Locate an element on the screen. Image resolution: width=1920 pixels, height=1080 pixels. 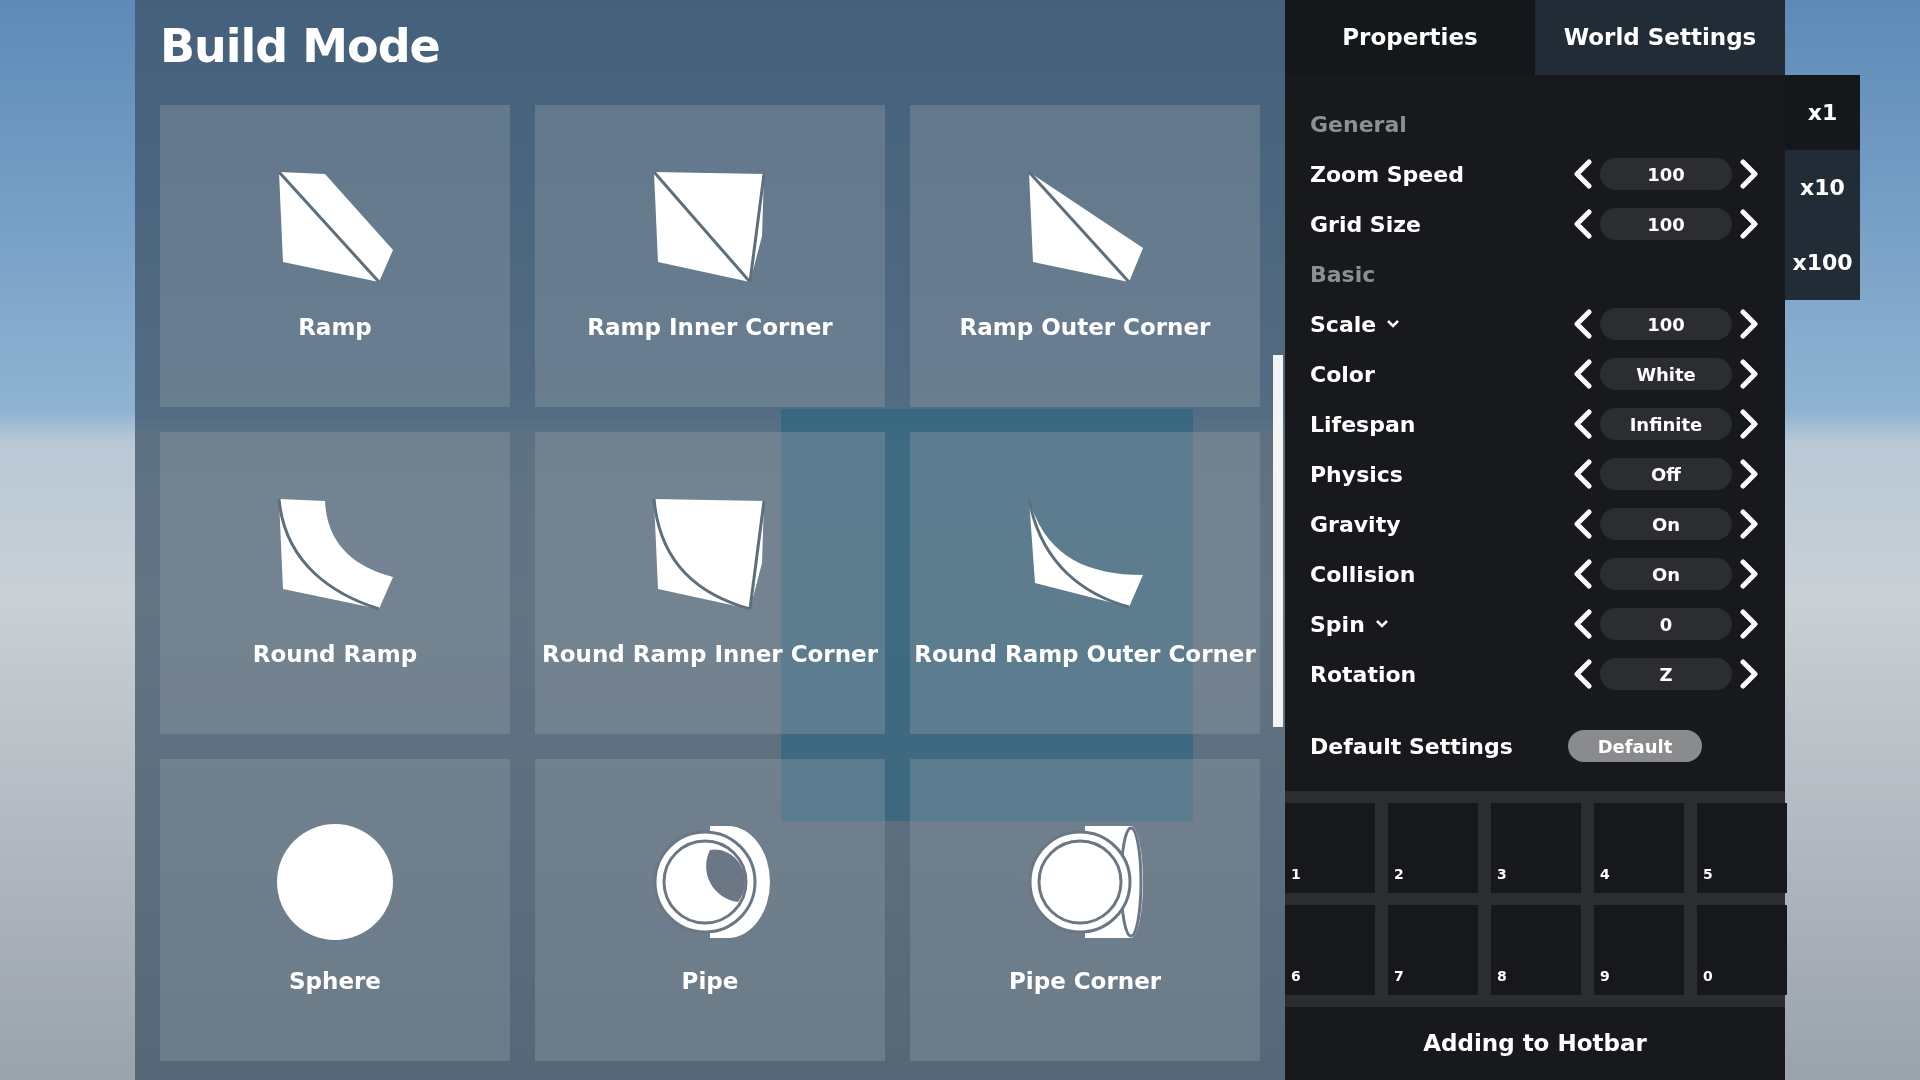
multiplier-tab: x100 is located at coordinates (1822, 262).